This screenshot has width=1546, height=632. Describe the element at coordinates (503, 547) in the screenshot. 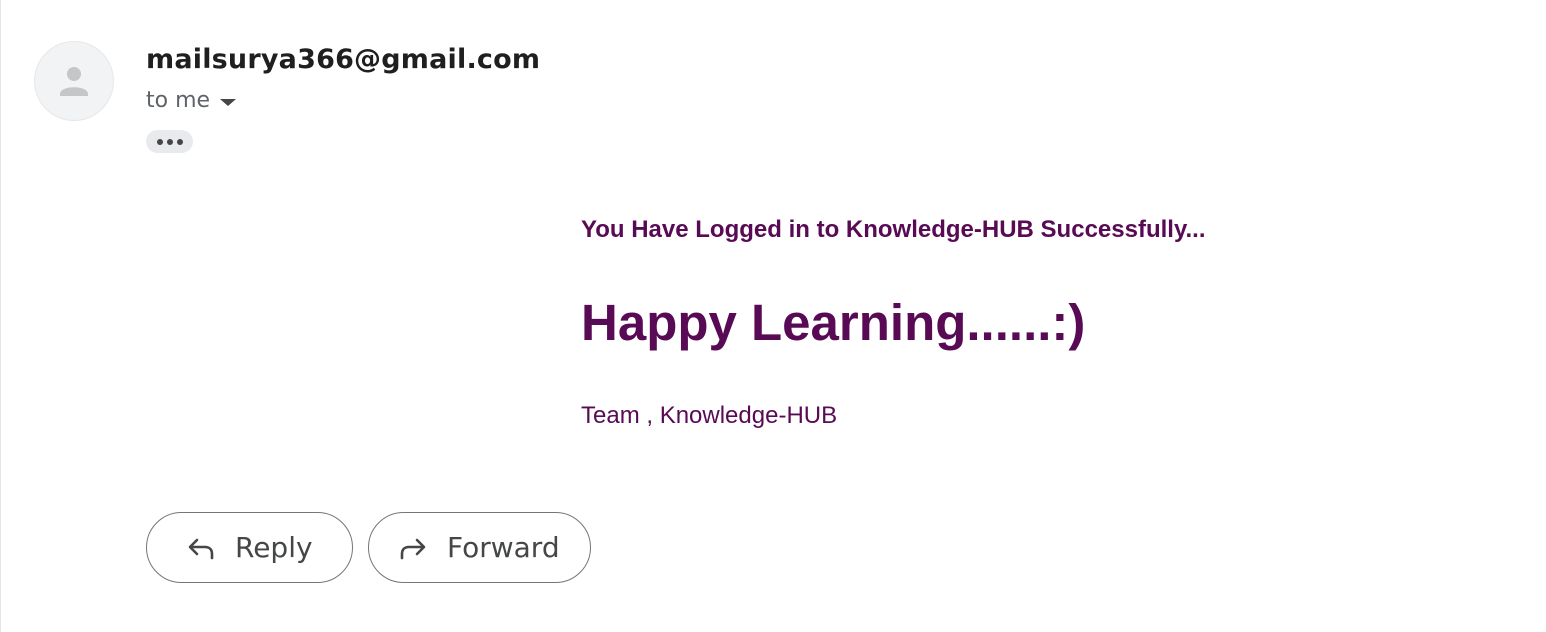

I see `forward-label: Forward` at that location.